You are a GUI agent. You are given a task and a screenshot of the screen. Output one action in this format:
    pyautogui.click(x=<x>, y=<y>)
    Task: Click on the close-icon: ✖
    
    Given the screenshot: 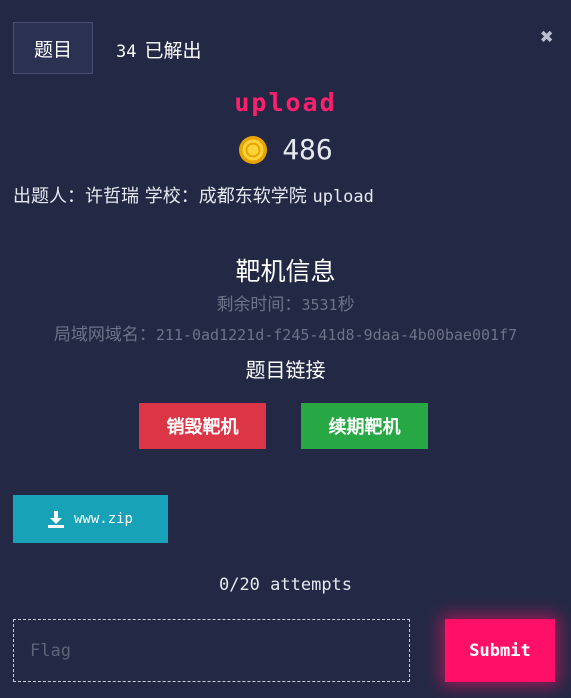 What is the action you would take?
    pyautogui.click(x=547, y=38)
    